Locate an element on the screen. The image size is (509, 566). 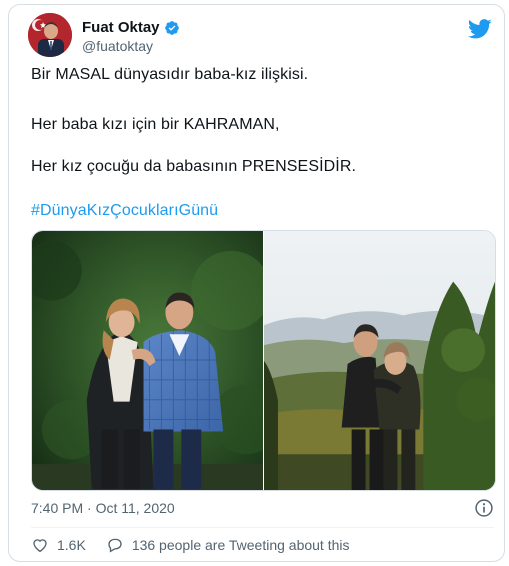
like-button: 1.6K is located at coordinates (58, 545).